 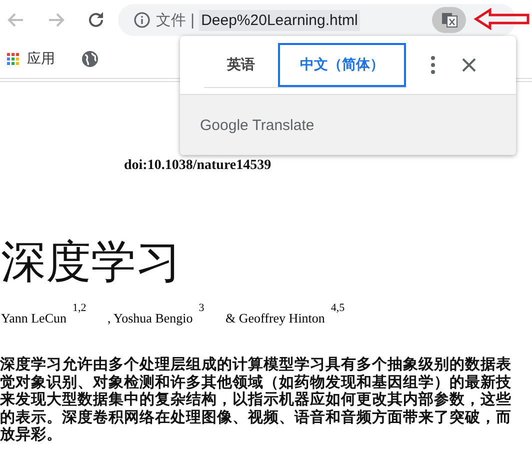 What do you see at coordinates (91, 262) in the screenshot?
I see `article-title: 深度学习` at bounding box center [91, 262].